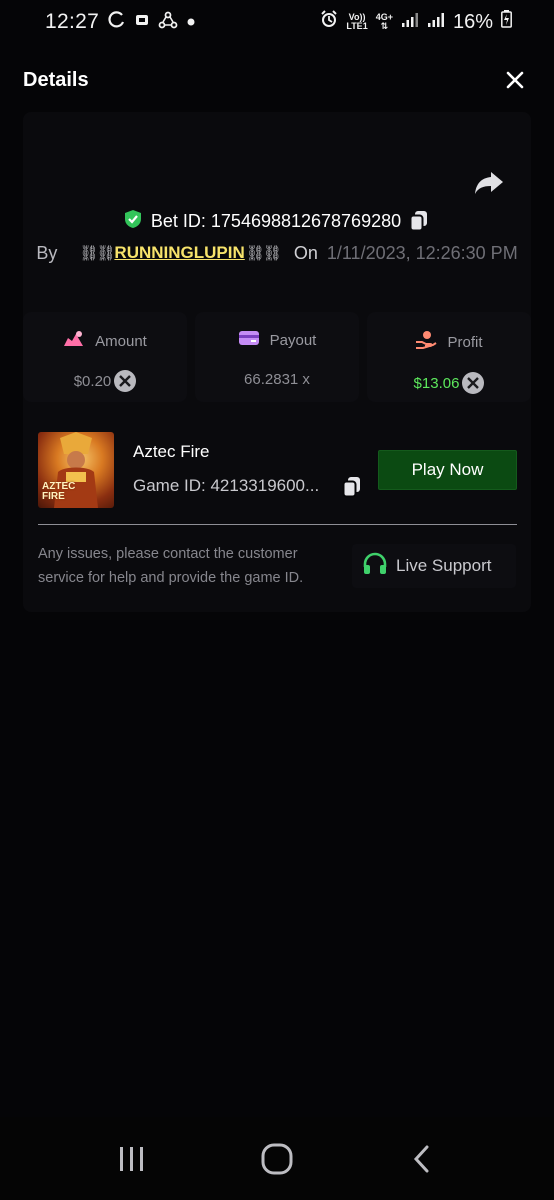 The height and width of the screenshot is (1200, 554). What do you see at coordinates (117, 22) in the screenshot?
I see `sync-icon` at bounding box center [117, 22].